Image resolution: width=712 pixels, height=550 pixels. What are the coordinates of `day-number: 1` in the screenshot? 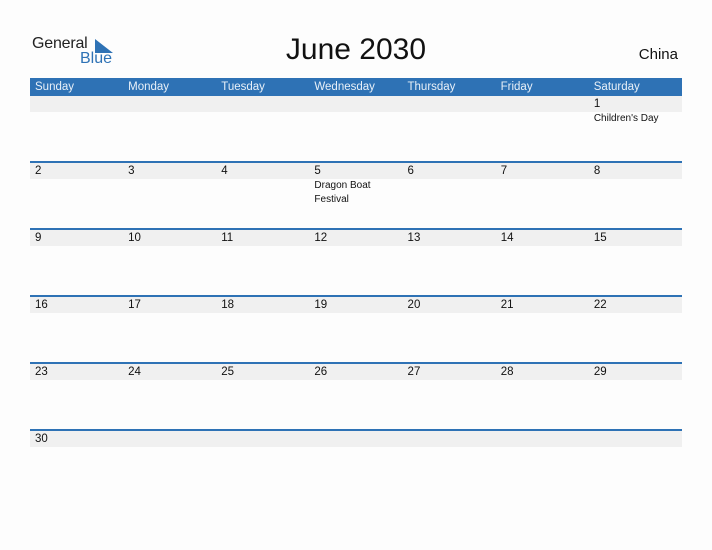 It's located at (597, 104).